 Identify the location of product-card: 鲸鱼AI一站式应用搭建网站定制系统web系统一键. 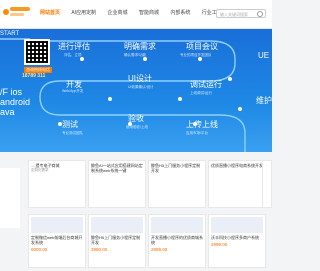
(117, 184).